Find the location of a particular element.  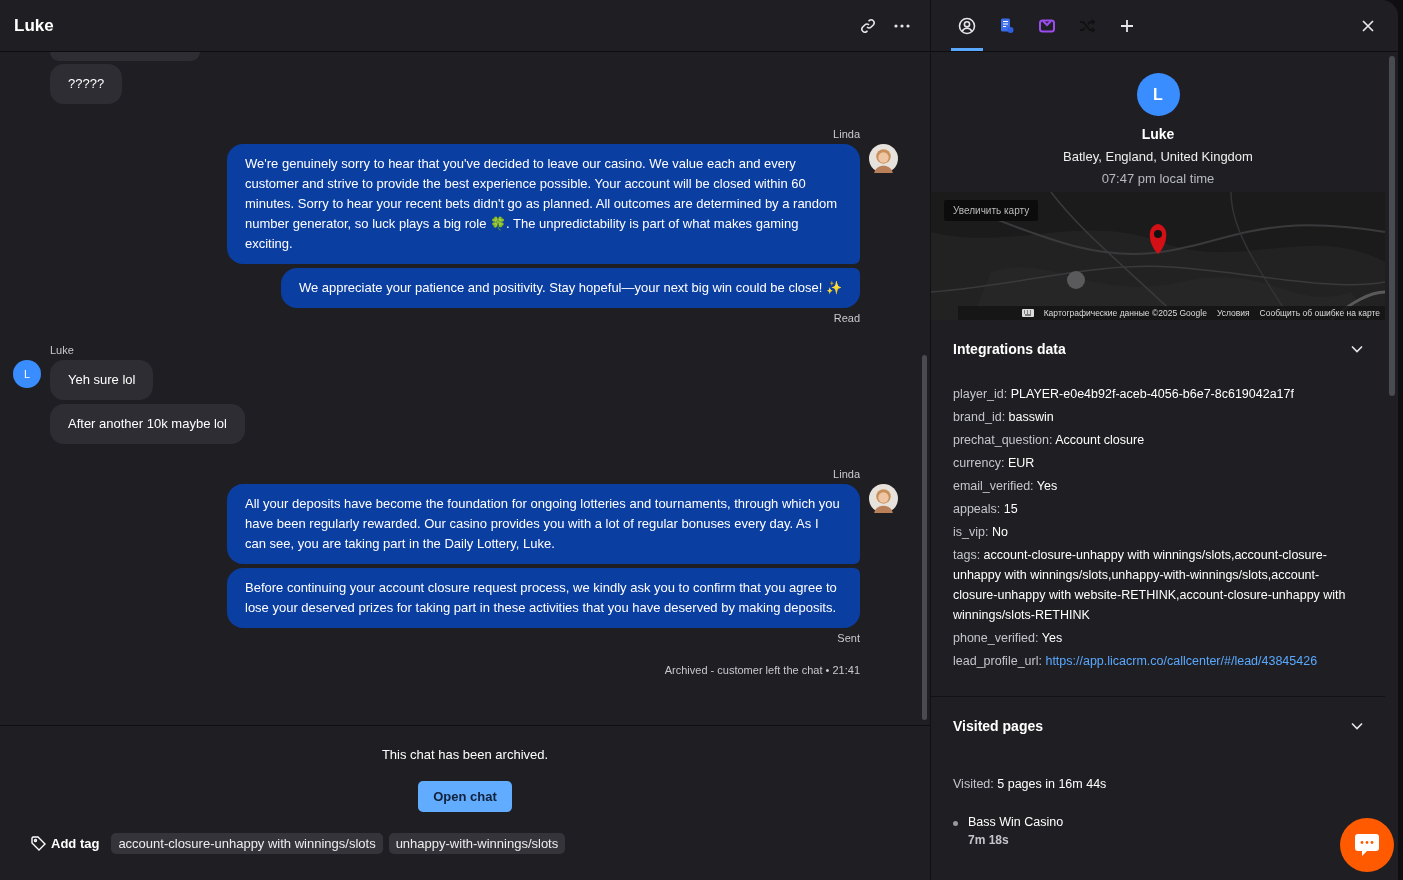

open-chat-button: Open chat is located at coordinates (465, 796).